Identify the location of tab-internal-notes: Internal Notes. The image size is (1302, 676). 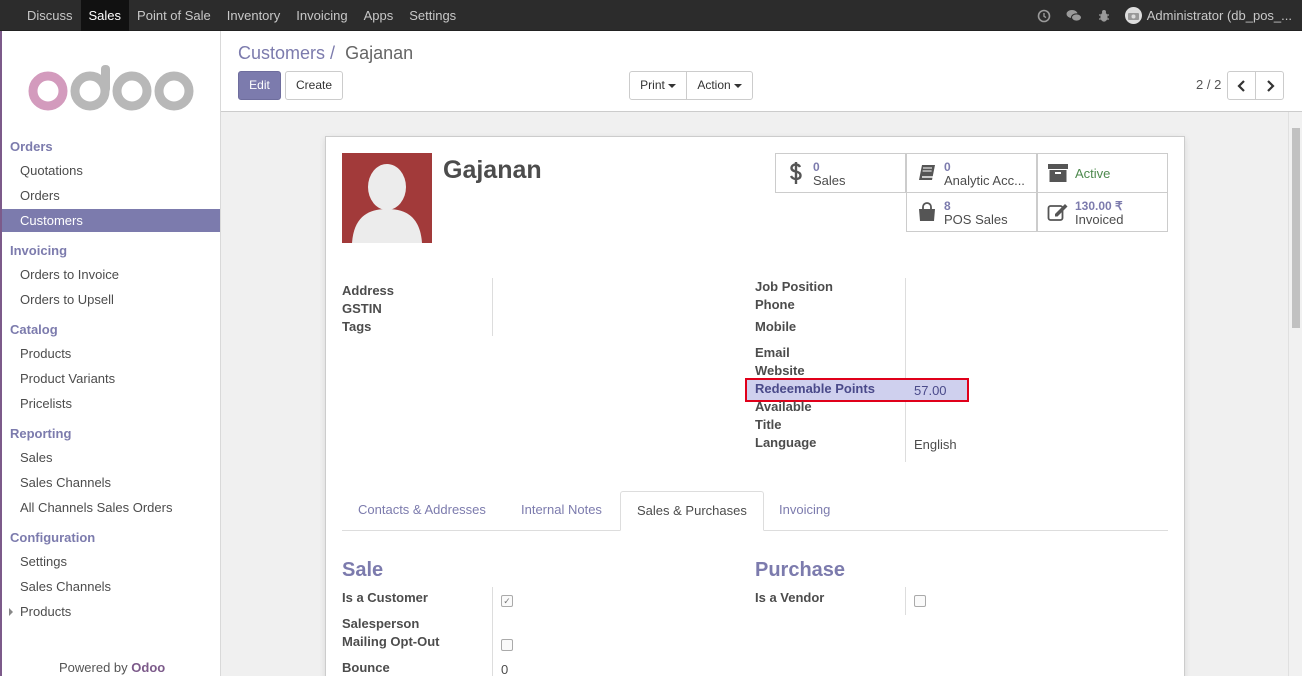
(561, 511).